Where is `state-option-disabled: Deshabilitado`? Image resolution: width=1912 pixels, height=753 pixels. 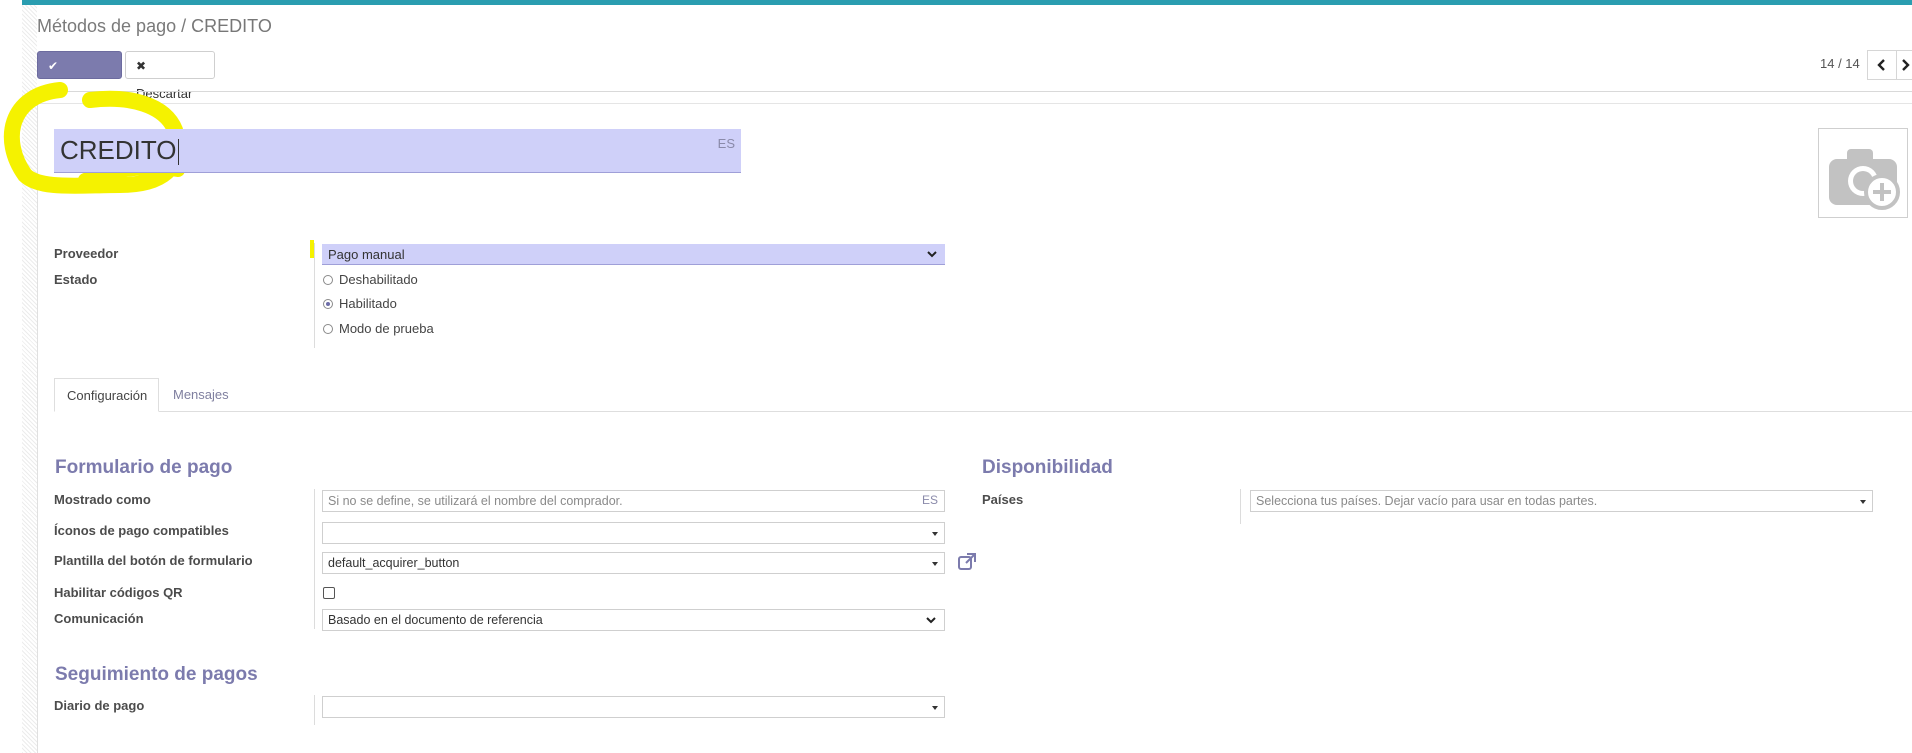
state-option-disabled: Deshabilitado is located at coordinates (370, 279).